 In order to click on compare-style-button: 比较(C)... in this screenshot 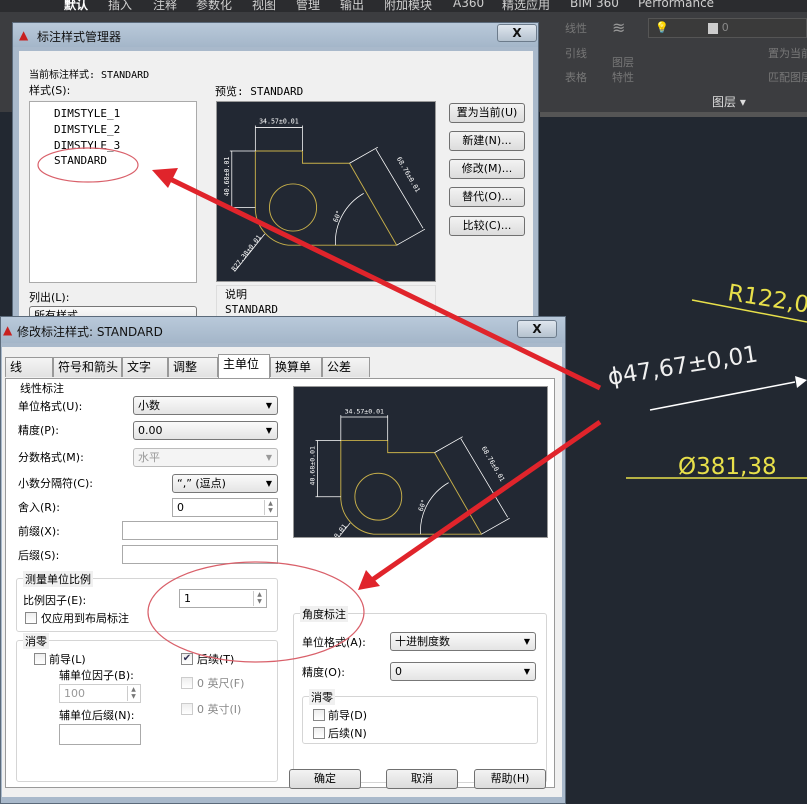, I will do `click(487, 226)`.